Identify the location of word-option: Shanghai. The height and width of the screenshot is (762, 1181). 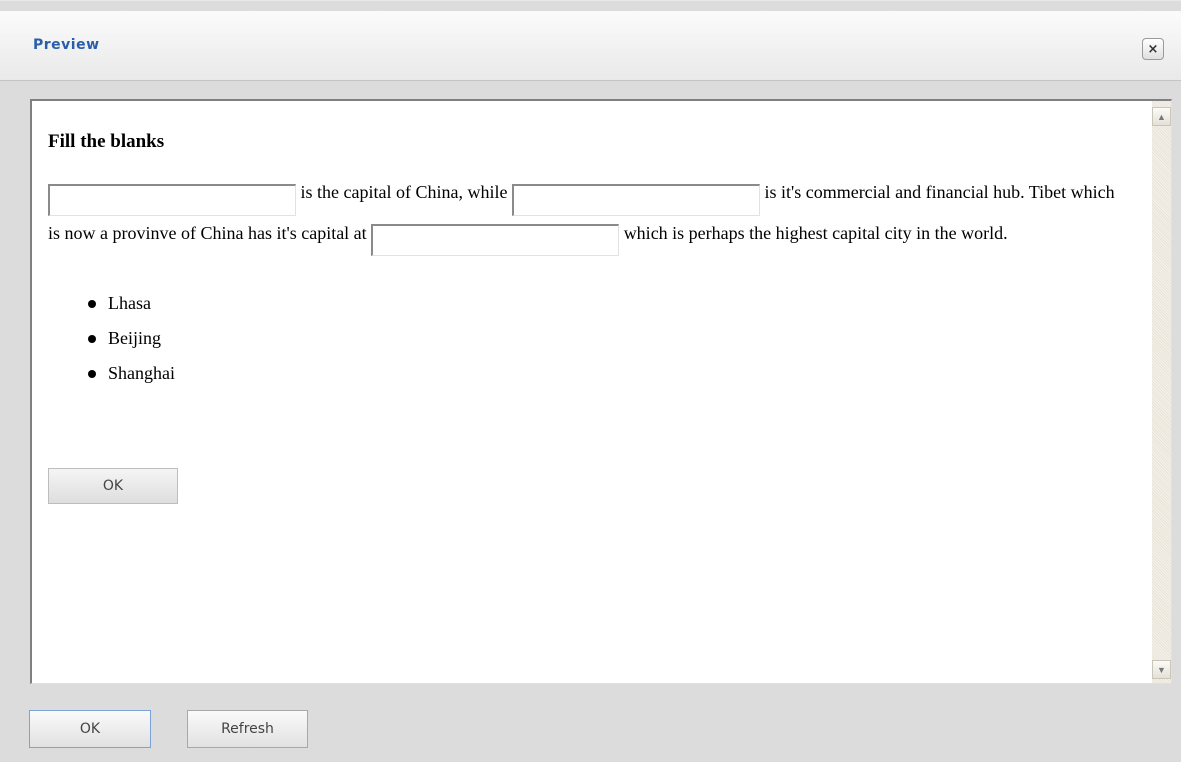
(608, 373).